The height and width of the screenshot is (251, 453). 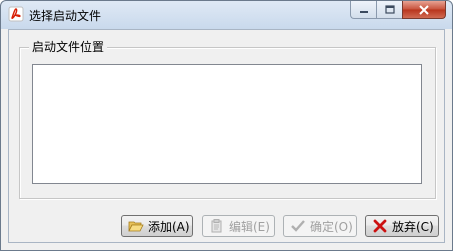 What do you see at coordinates (331, 226) in the screenshot?
I see `ok-button-label: 确定(O)` at bounding box center [331, 226].